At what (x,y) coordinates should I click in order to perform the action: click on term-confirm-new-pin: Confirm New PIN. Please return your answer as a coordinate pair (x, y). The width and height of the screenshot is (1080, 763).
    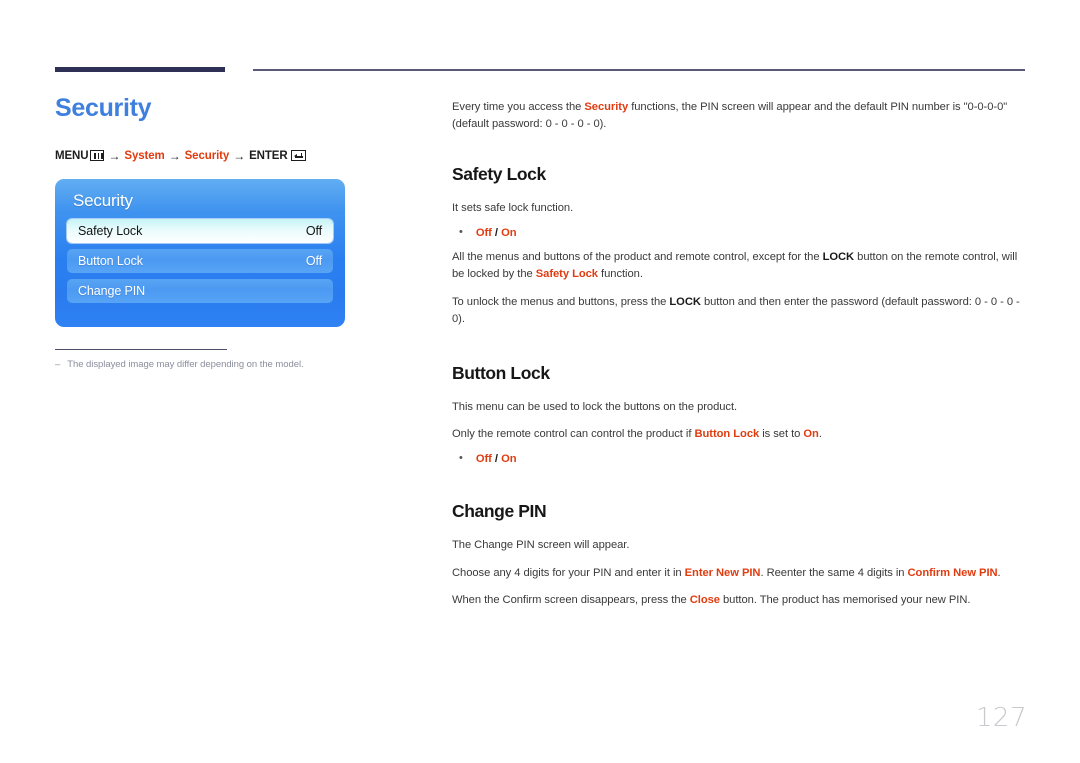
    Looking at the image, I should click on (952, 572).